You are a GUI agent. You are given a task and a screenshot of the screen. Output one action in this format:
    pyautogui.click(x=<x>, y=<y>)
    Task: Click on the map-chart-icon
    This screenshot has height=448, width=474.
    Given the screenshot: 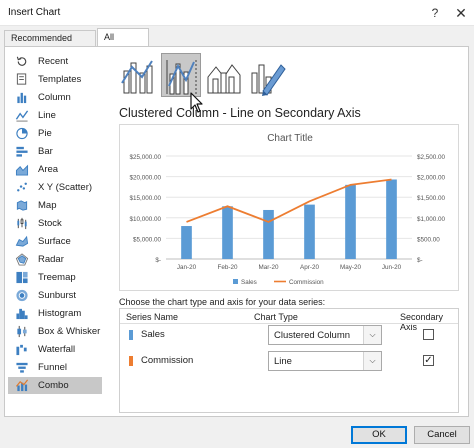 What is the action you would take?
    pyautogui.click(x=22, y=205)
    